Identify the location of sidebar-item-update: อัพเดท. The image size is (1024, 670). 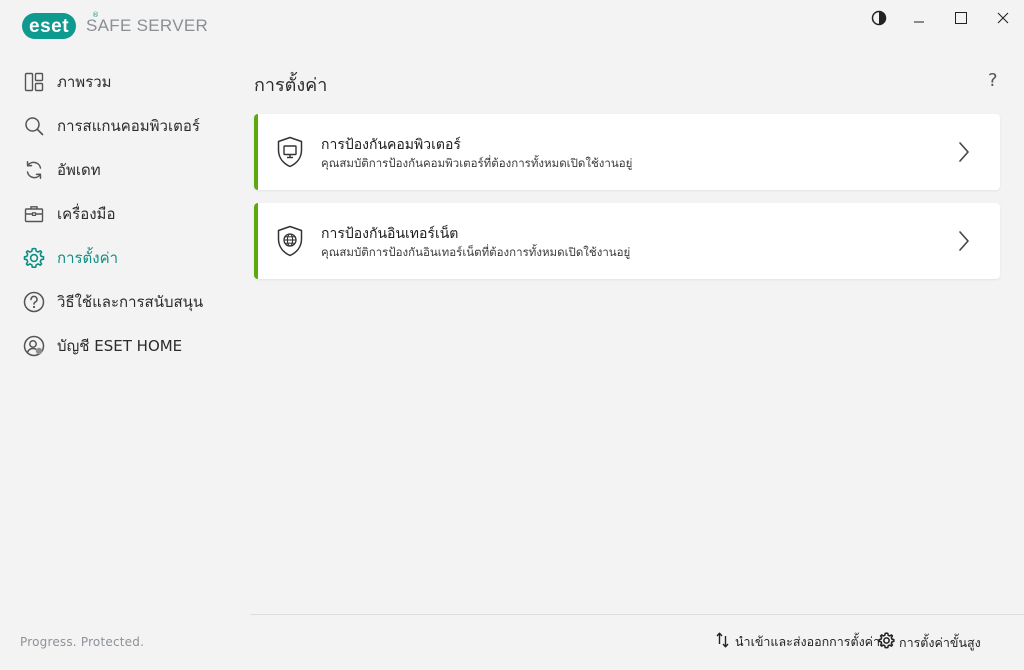
(125, 170).